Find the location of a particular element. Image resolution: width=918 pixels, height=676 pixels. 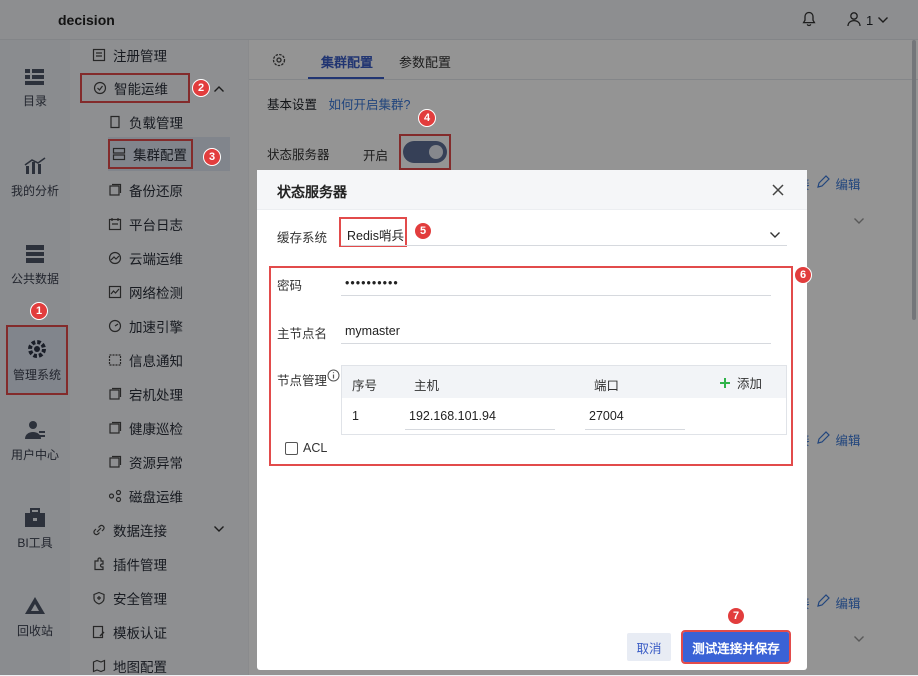

node-management-label: 节点管理 is located at coordinates (302, 381).